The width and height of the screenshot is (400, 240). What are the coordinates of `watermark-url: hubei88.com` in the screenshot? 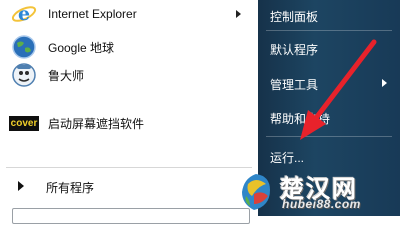 It's located at (321, 204).